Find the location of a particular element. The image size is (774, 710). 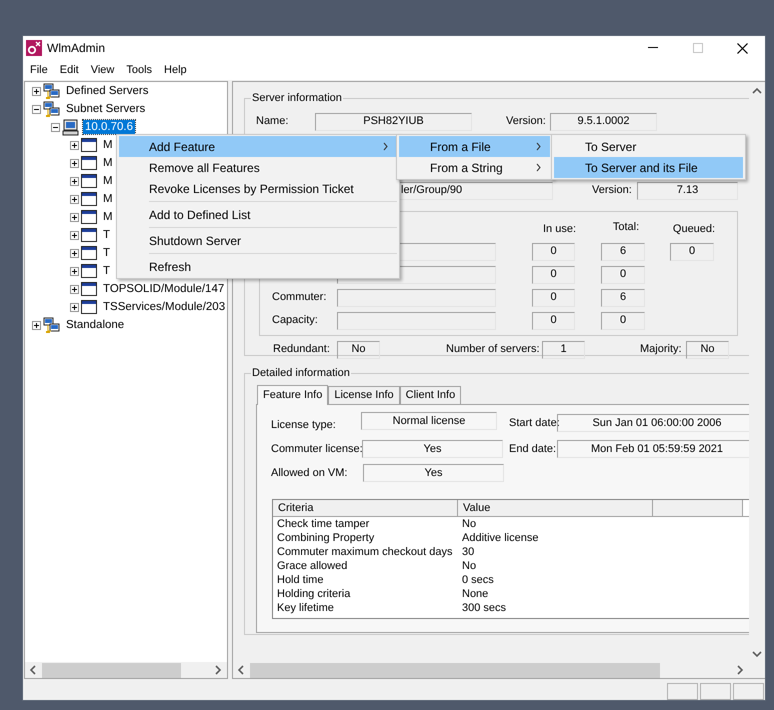

field-label: Majority: is located at coordinates (661, 350).